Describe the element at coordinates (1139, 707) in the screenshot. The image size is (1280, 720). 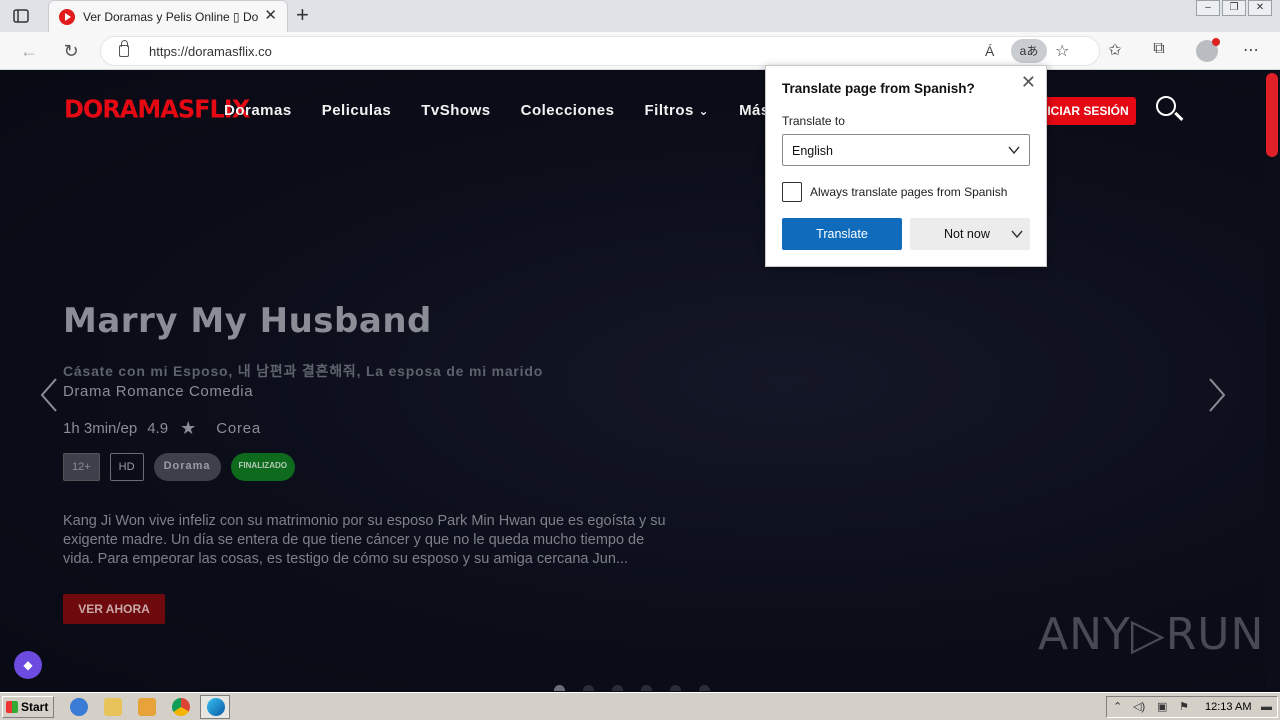
I see `volume-icon: ◁)` at that location.